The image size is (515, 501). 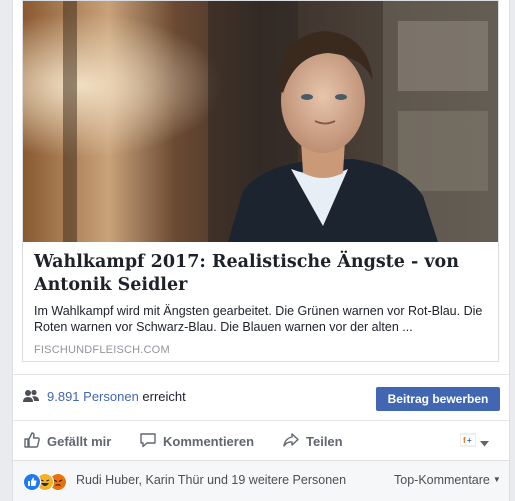 I want to click on share-button: Teilen, so click(x=312, y=441).